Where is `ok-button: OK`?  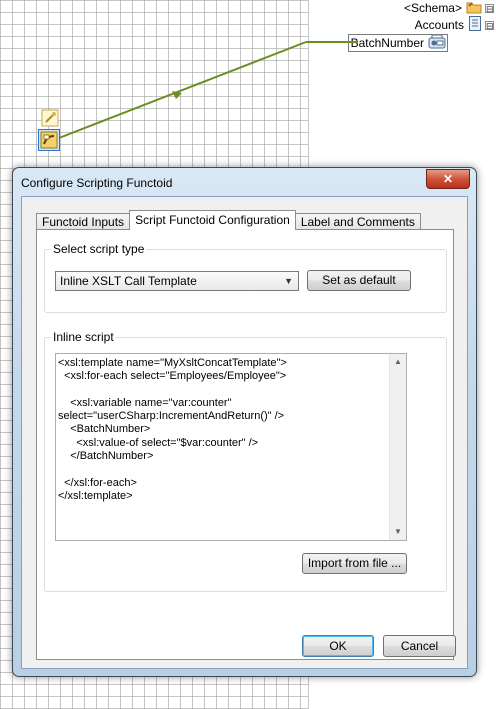 ok-button: OK is located at coordinates (338, 646).